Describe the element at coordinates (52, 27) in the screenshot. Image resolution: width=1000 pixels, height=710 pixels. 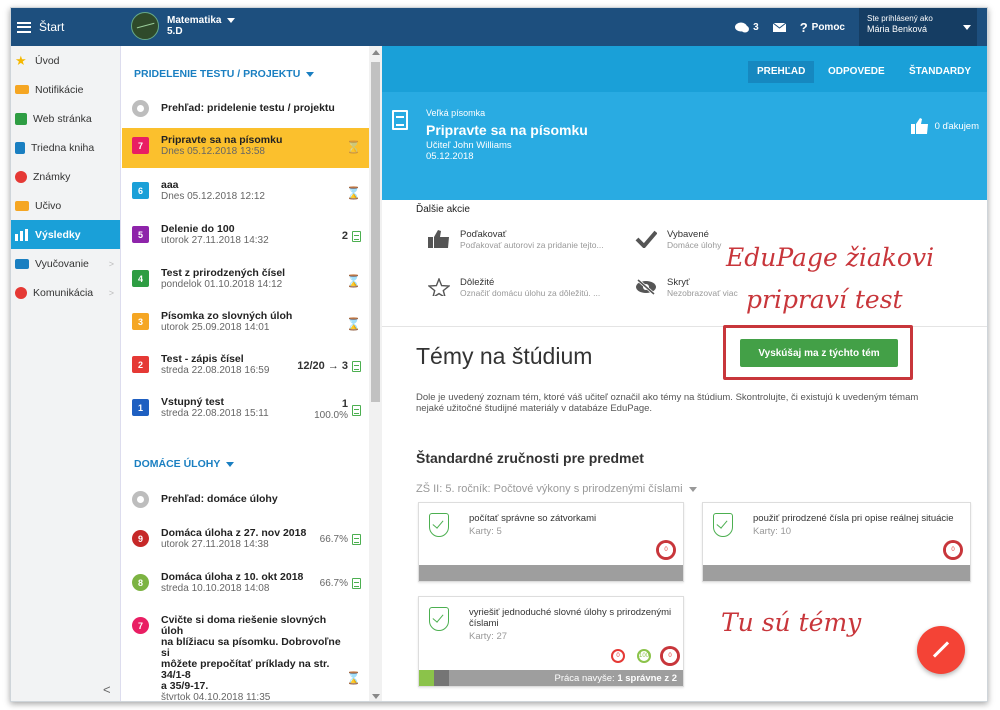
I see `start-label: Štart` at that location.